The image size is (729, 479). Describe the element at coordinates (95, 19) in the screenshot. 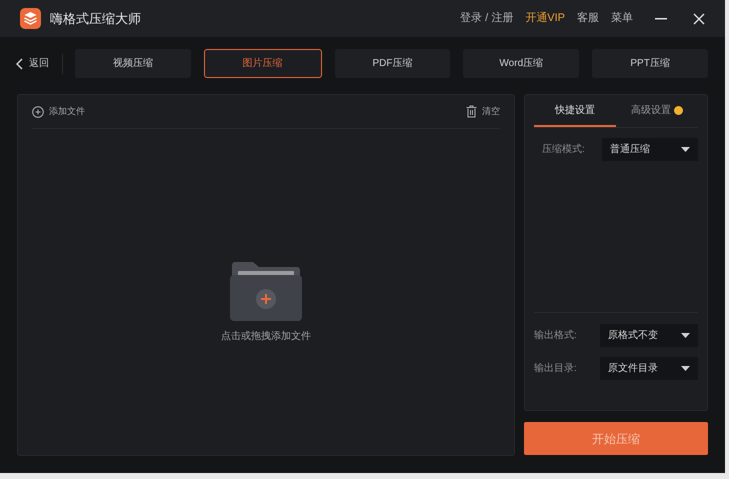

I see `app-title: 嗨格式压缩大师` at that location.